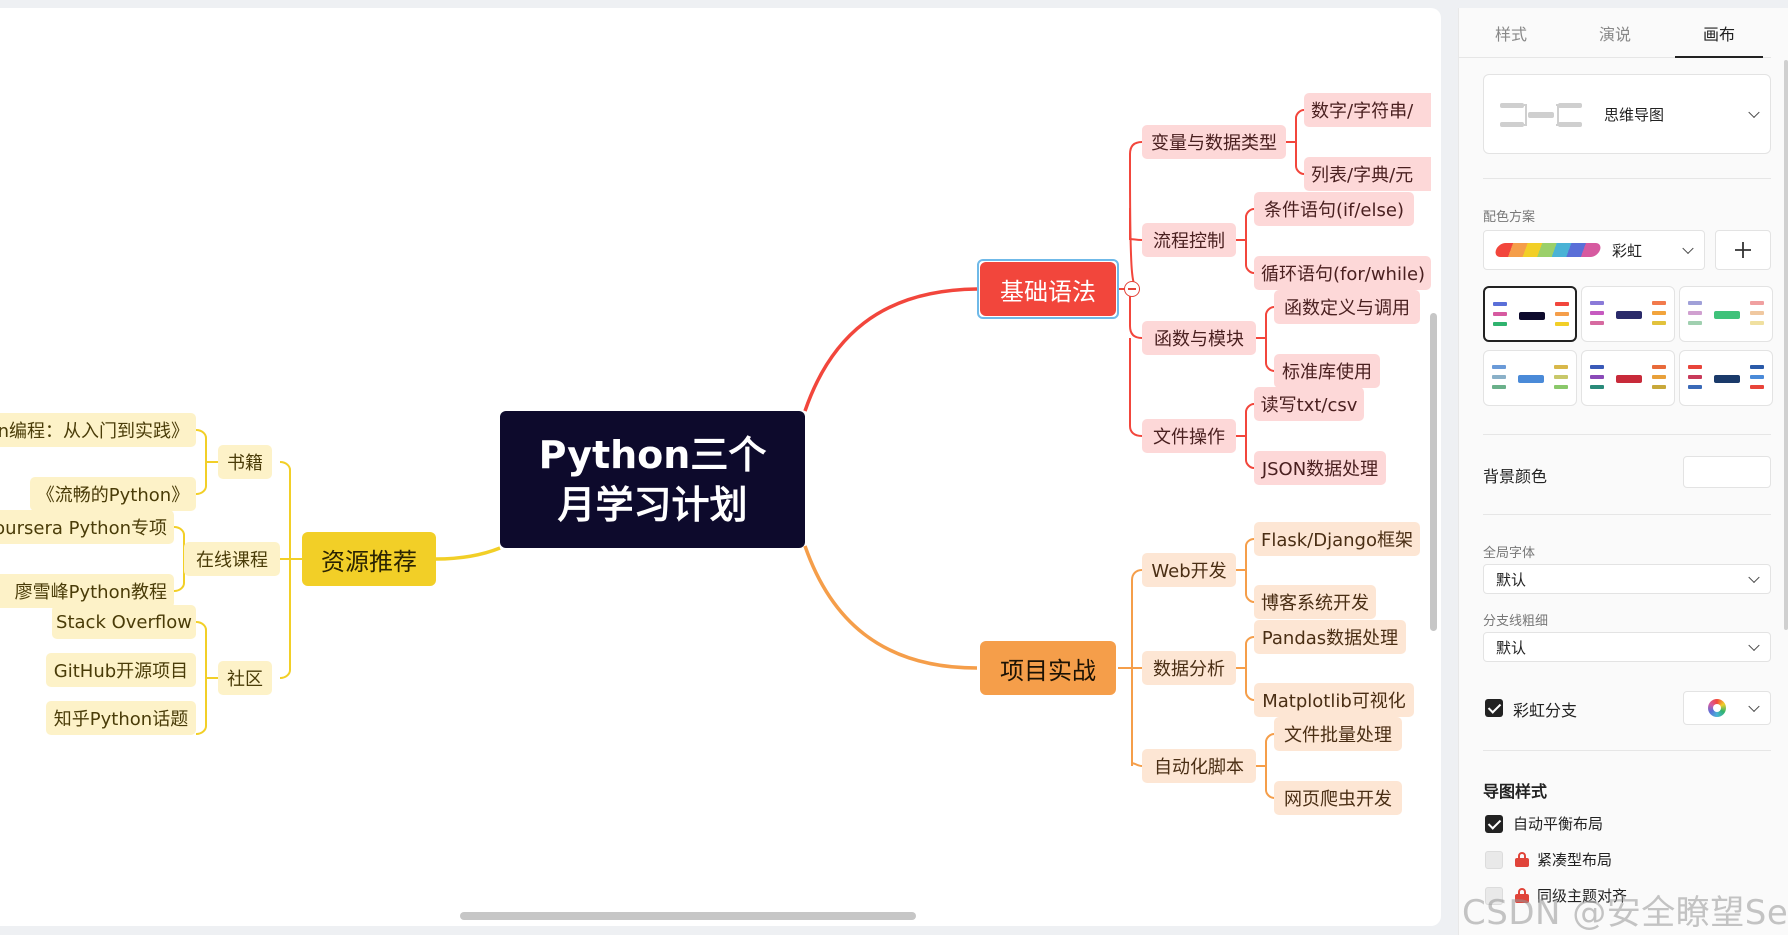 The height and width of the screenshot is (935, 1788). Describe the element at coordinates (1545, 710) in the screenshot. I see `rainbow-branch-label: 彩虹分支` at that location.